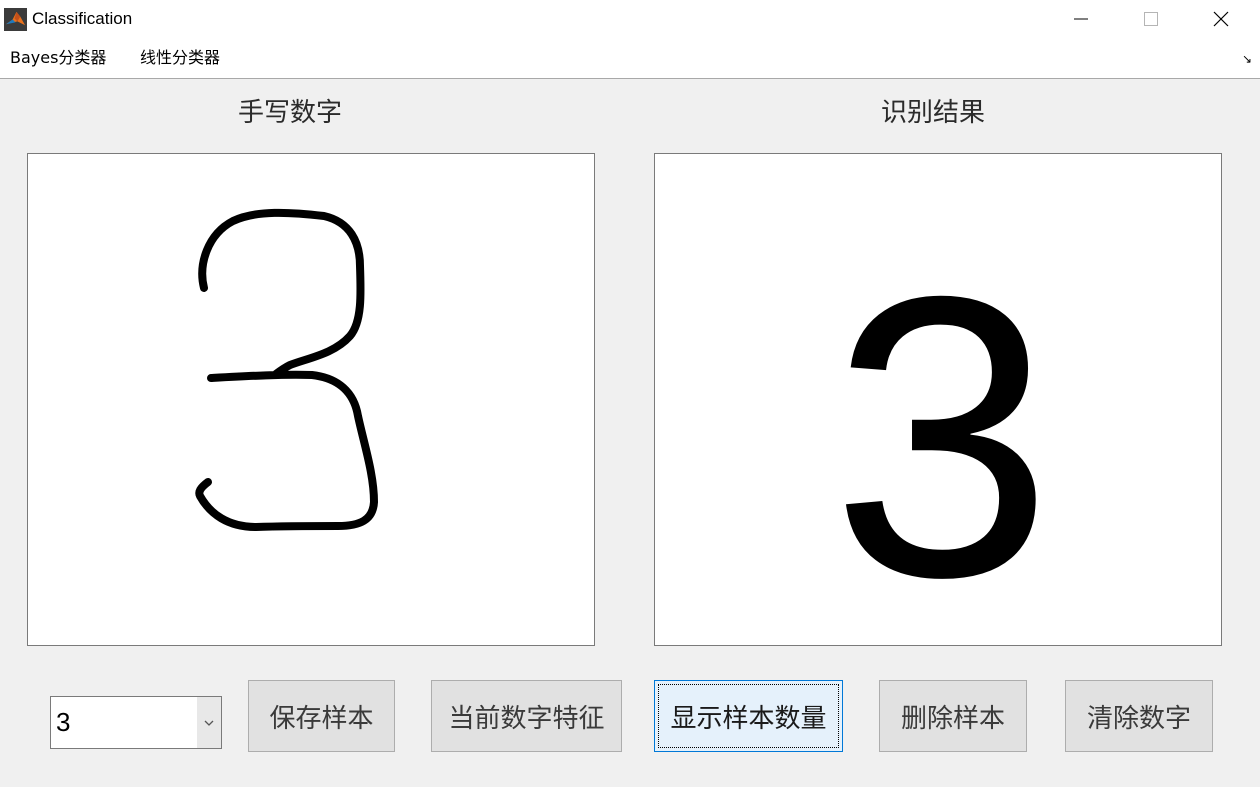 The height and width of the screenshot is (787, 1260). I want to click on digit-select: 3, so click(136, 722).